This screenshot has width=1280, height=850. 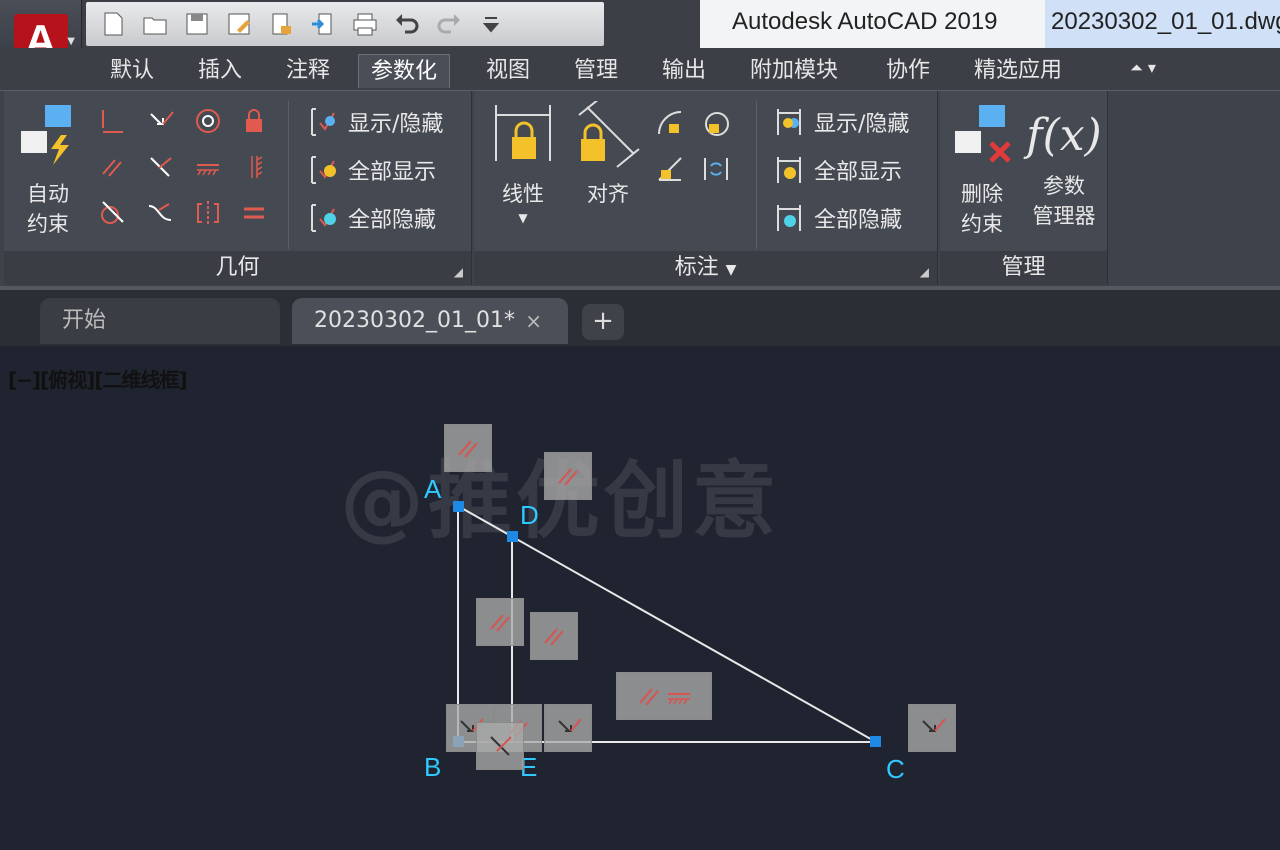 What do you see at coordinates (281, 24) in the screenshot?
I see `open-from-cloud-icon` at bounding box center [281, 24].